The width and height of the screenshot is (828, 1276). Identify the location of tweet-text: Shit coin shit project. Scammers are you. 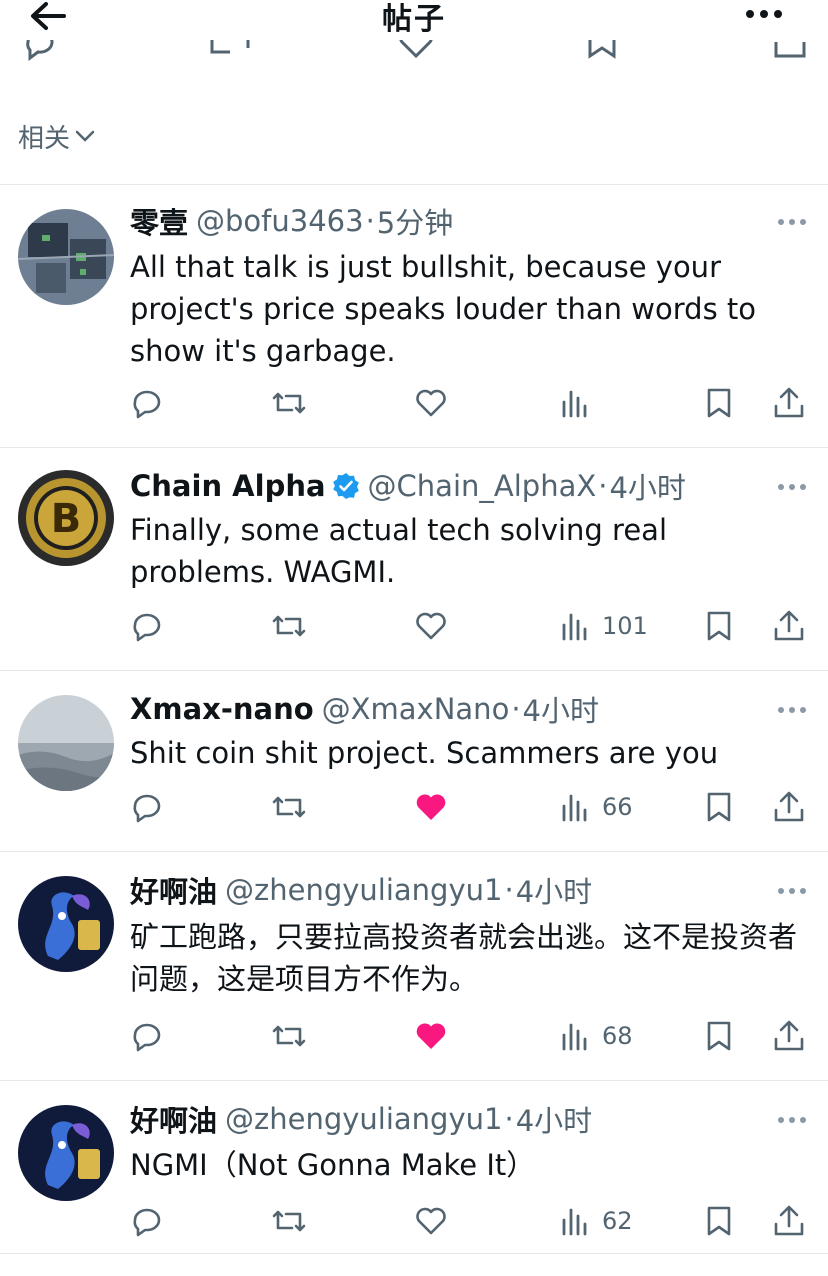
(424, 753).